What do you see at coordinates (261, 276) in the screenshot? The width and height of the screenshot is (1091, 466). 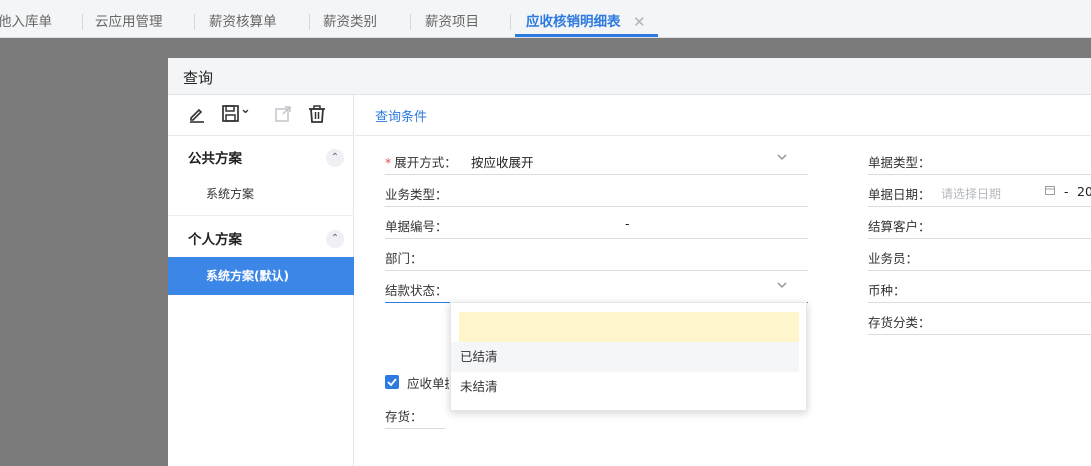 I see `scheme-item-system-default: 系统方案(默认)` at bounding box center [261, 276].